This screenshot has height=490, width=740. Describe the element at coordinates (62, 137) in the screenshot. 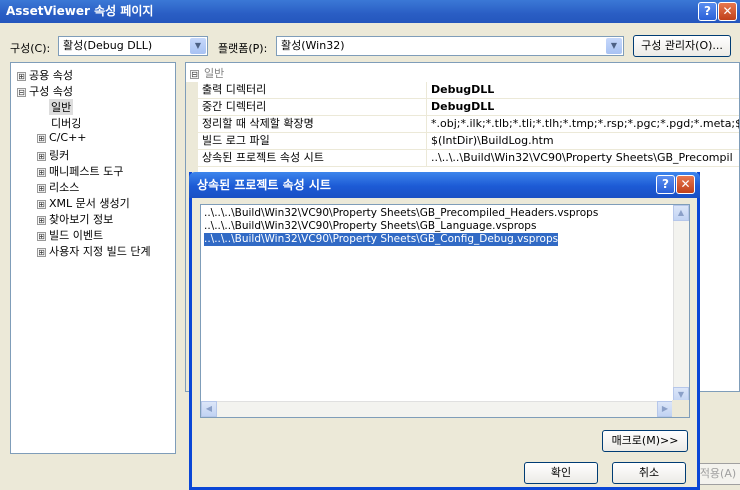

I see `tree-item-cpp: ⊞ C/C++` at that location.